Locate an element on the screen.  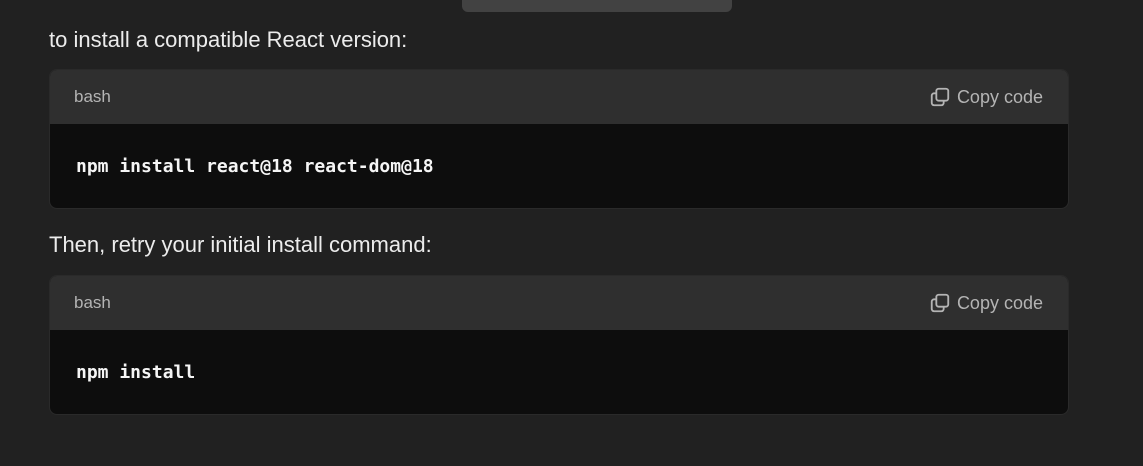
intro-paragraph: to install a compatible React version: is located at coordinates (228, 39).